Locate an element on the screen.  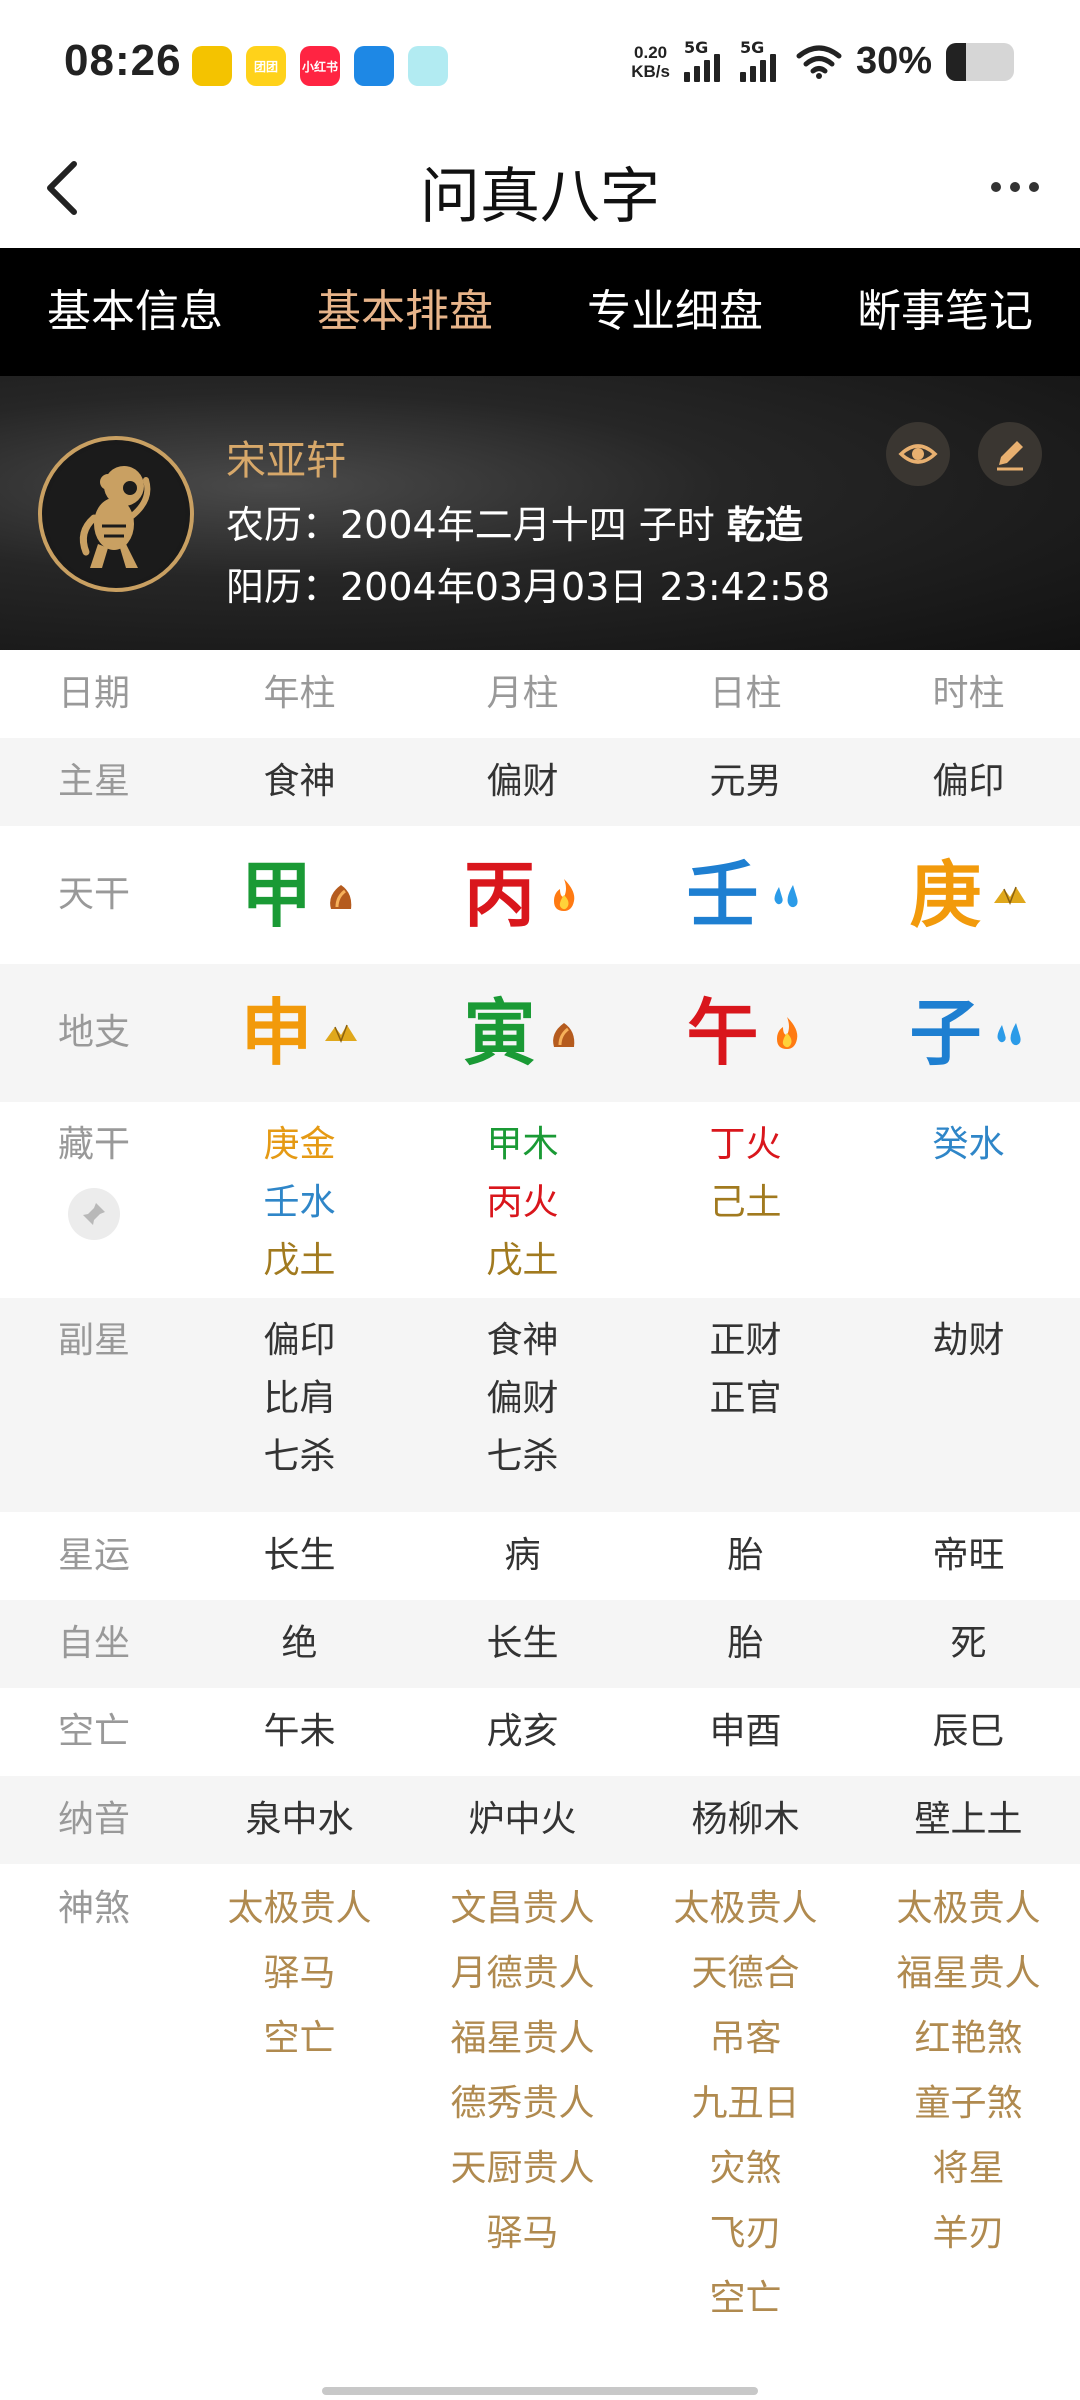
shensha-item: 童子煞 is located at coordinates (968, 2103).